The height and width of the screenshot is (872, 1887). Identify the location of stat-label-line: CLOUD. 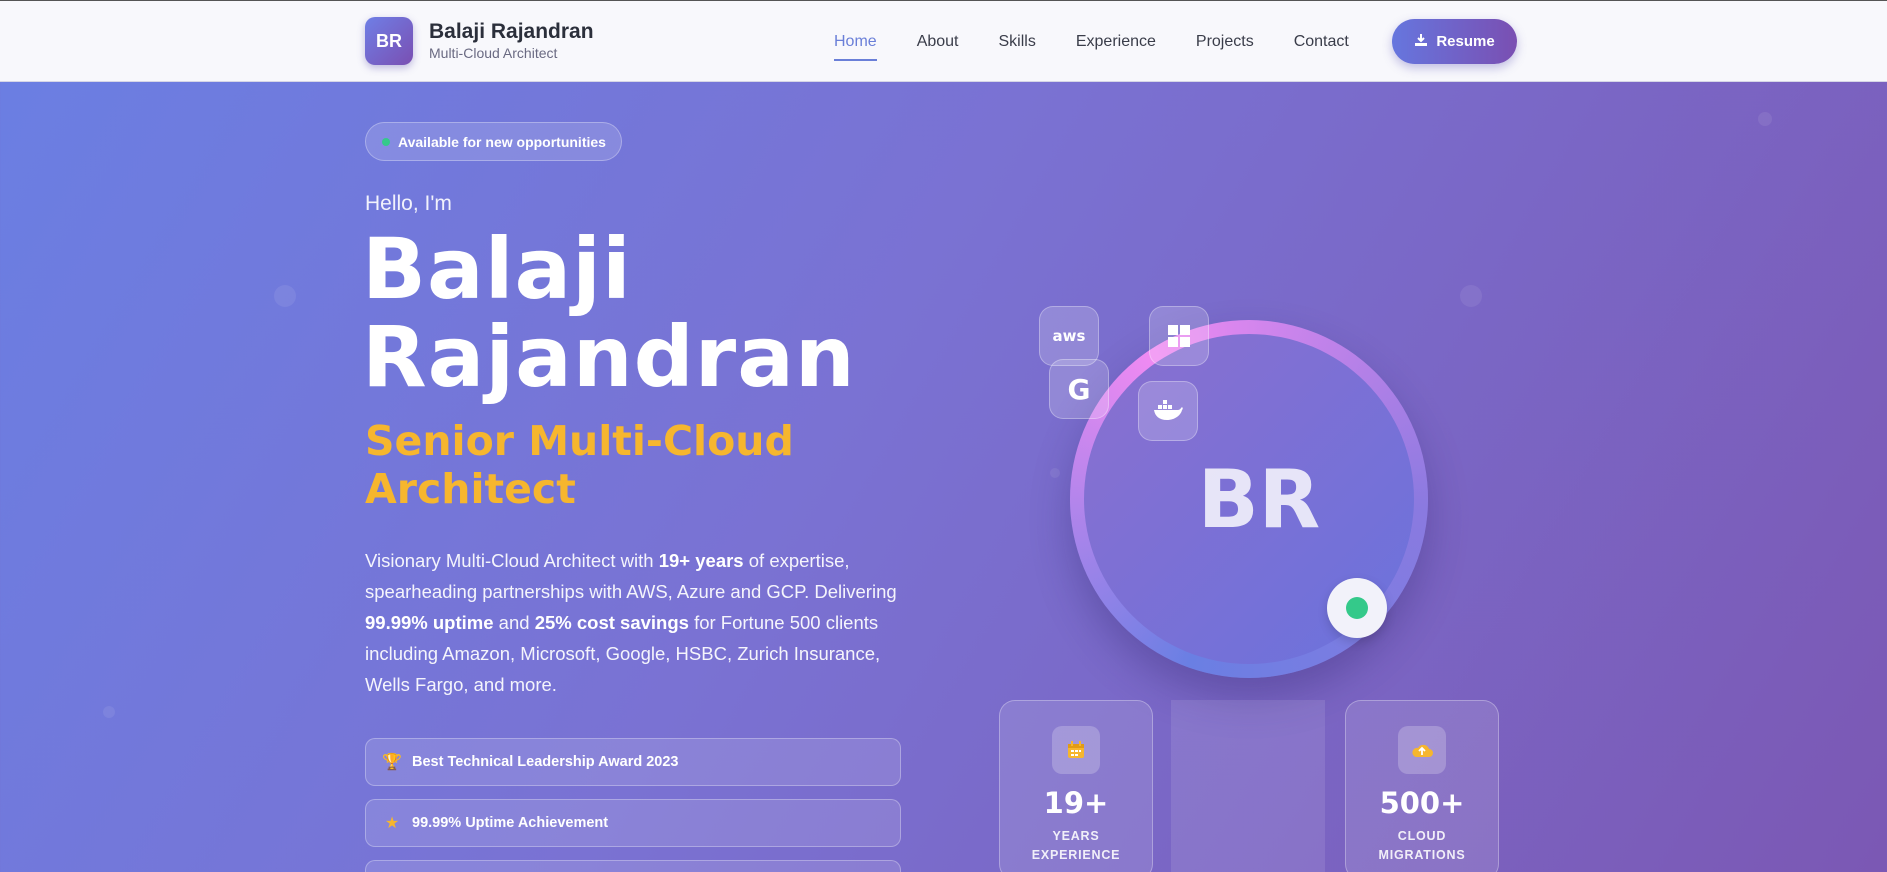
(1422, 836).